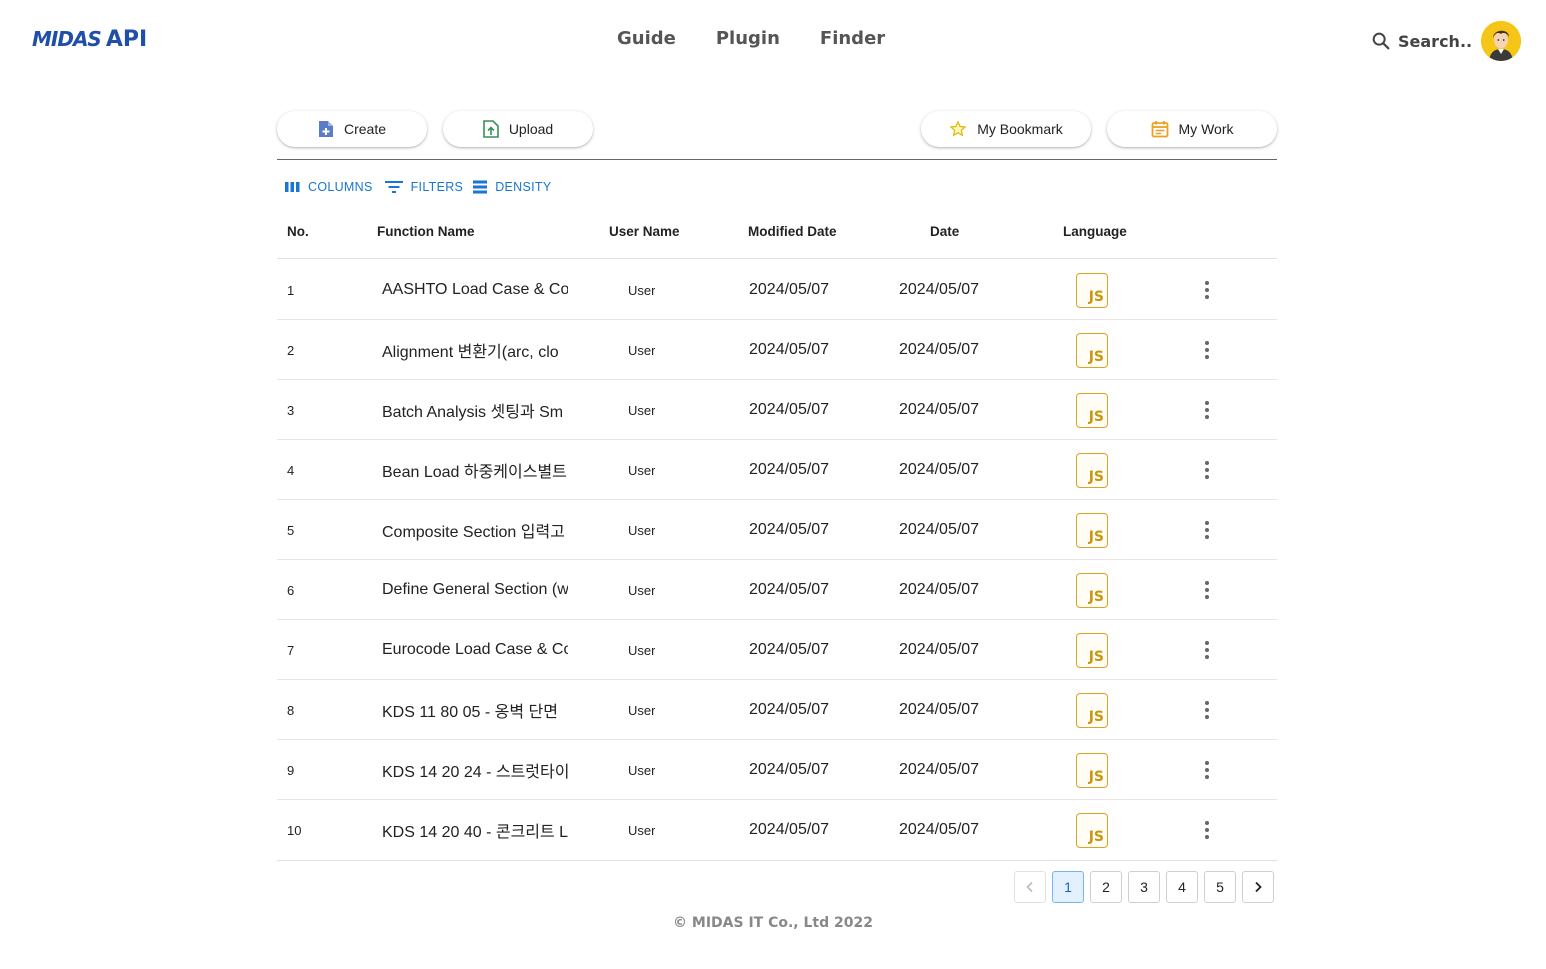 This screenshot has height=969, width=1546. What do you see at coordinates (1095, 231) in the screenshot?
I see `column-header-language: Language` at bounding box center [1095, 231].